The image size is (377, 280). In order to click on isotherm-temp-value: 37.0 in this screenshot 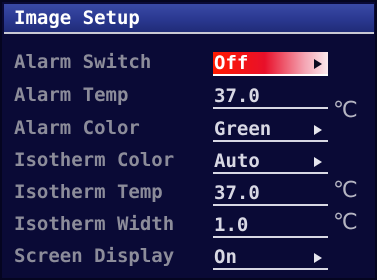, I will do `click(237, 193)`.